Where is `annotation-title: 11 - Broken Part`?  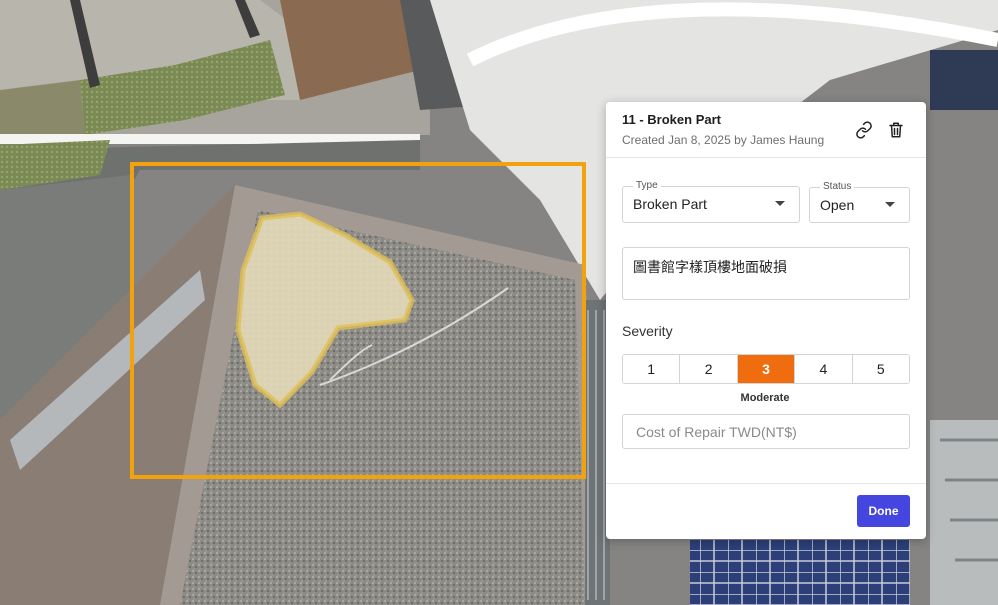 annotation-title: 11 - Broken Part is located at coordinates (671, 119).